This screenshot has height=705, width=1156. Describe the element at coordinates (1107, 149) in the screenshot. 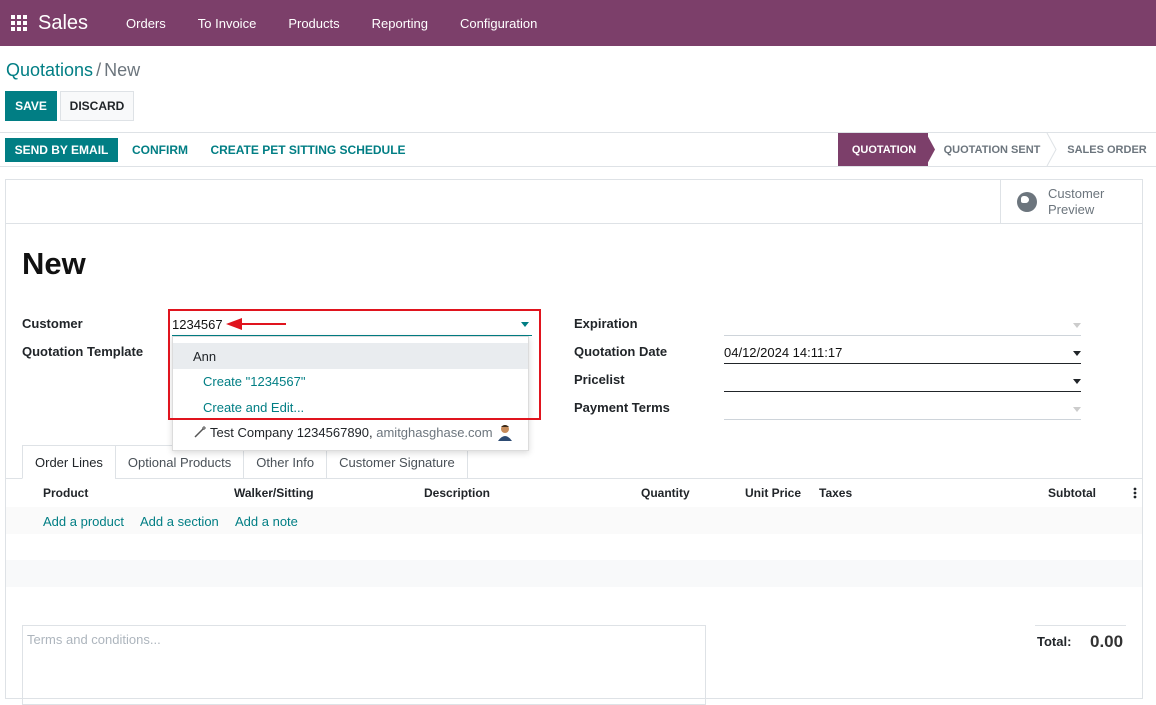

I see `stage-sales-order: SALES ORDER` at that location.